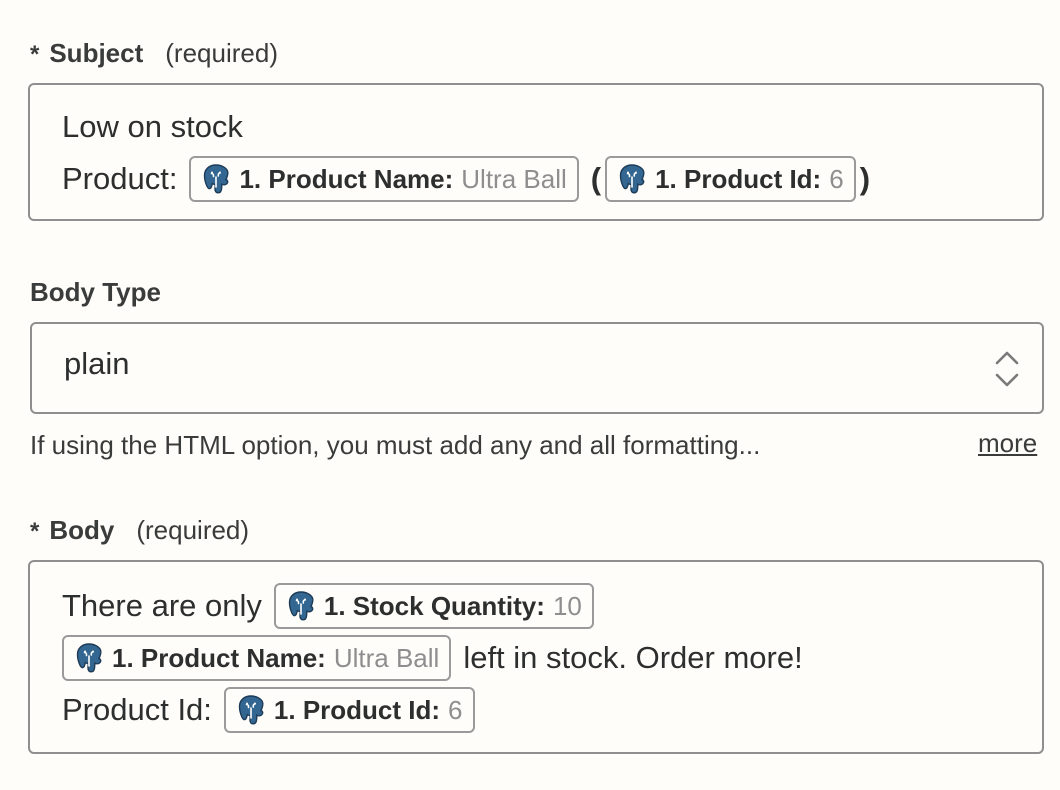 This screenshot has width=1060, height=790. I want to click on body-label-text: Body, so click(82, 530).